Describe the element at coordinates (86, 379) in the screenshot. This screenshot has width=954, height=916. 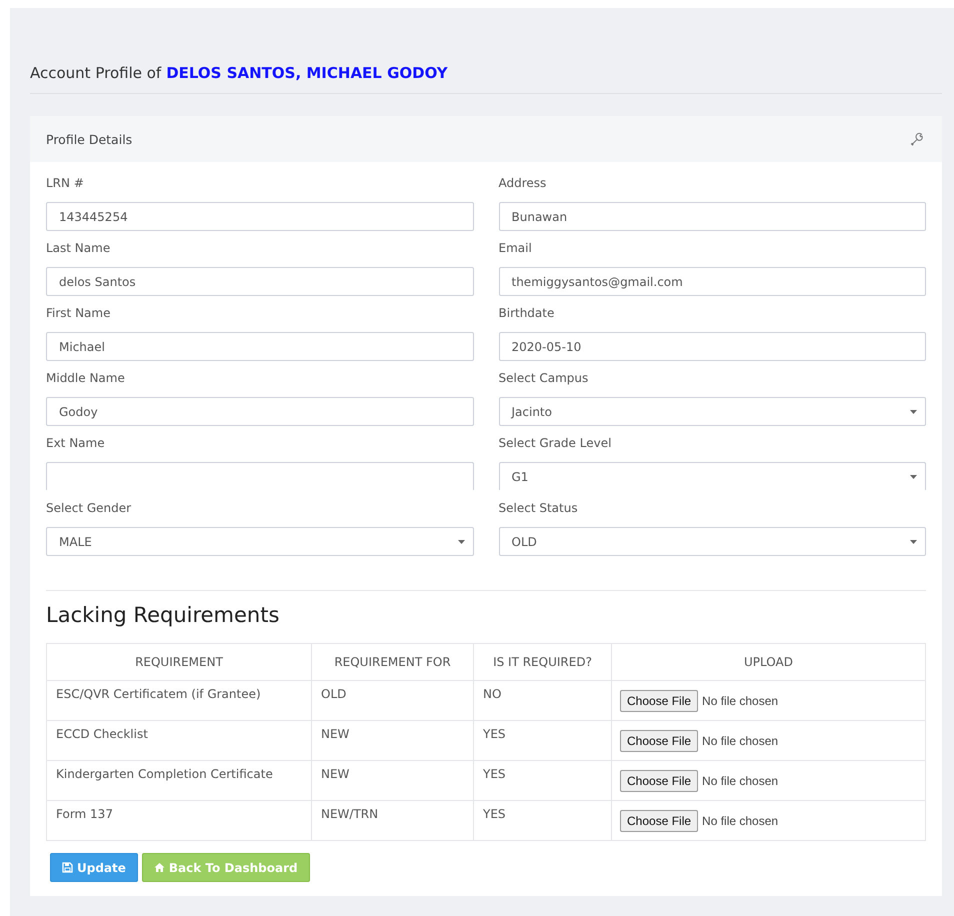
I see `field-label: Middle Name` at that location.